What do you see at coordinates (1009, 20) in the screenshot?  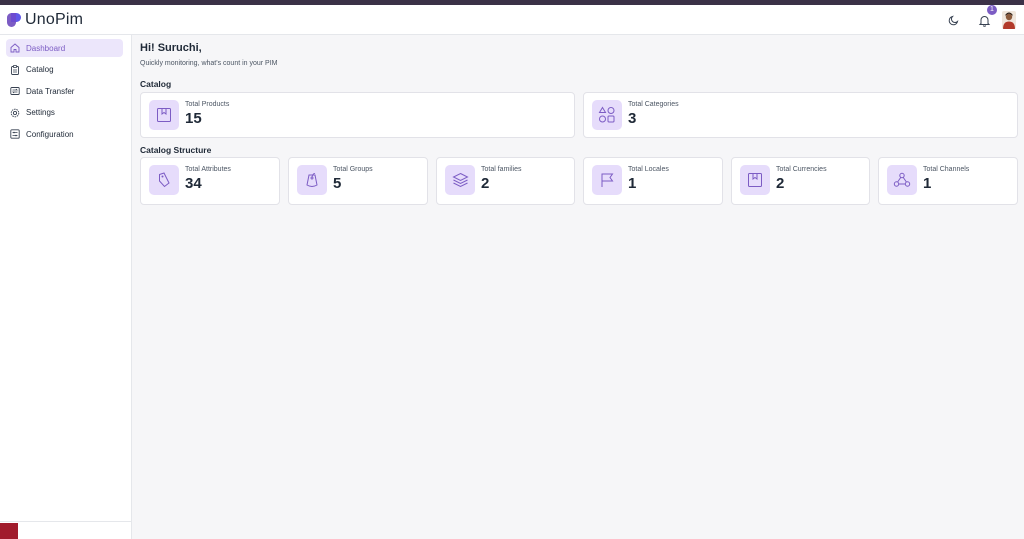 I see `avatar` at bounding box center [1009, 20].